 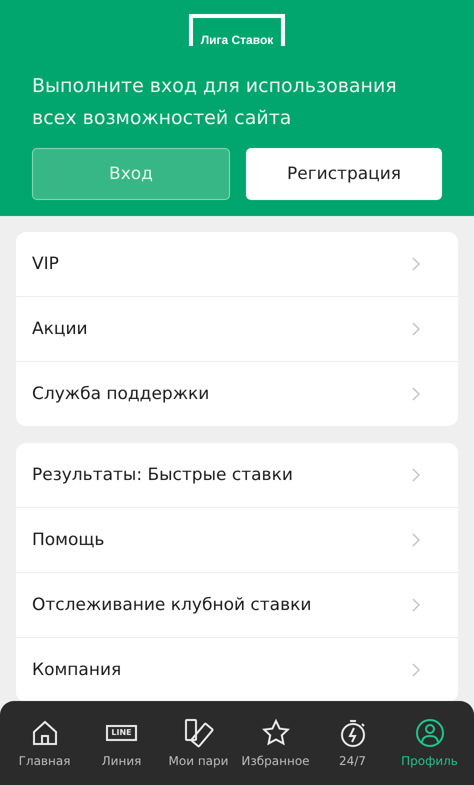 I want to click on nav-tab: Главная, so click(x=44, y=743).